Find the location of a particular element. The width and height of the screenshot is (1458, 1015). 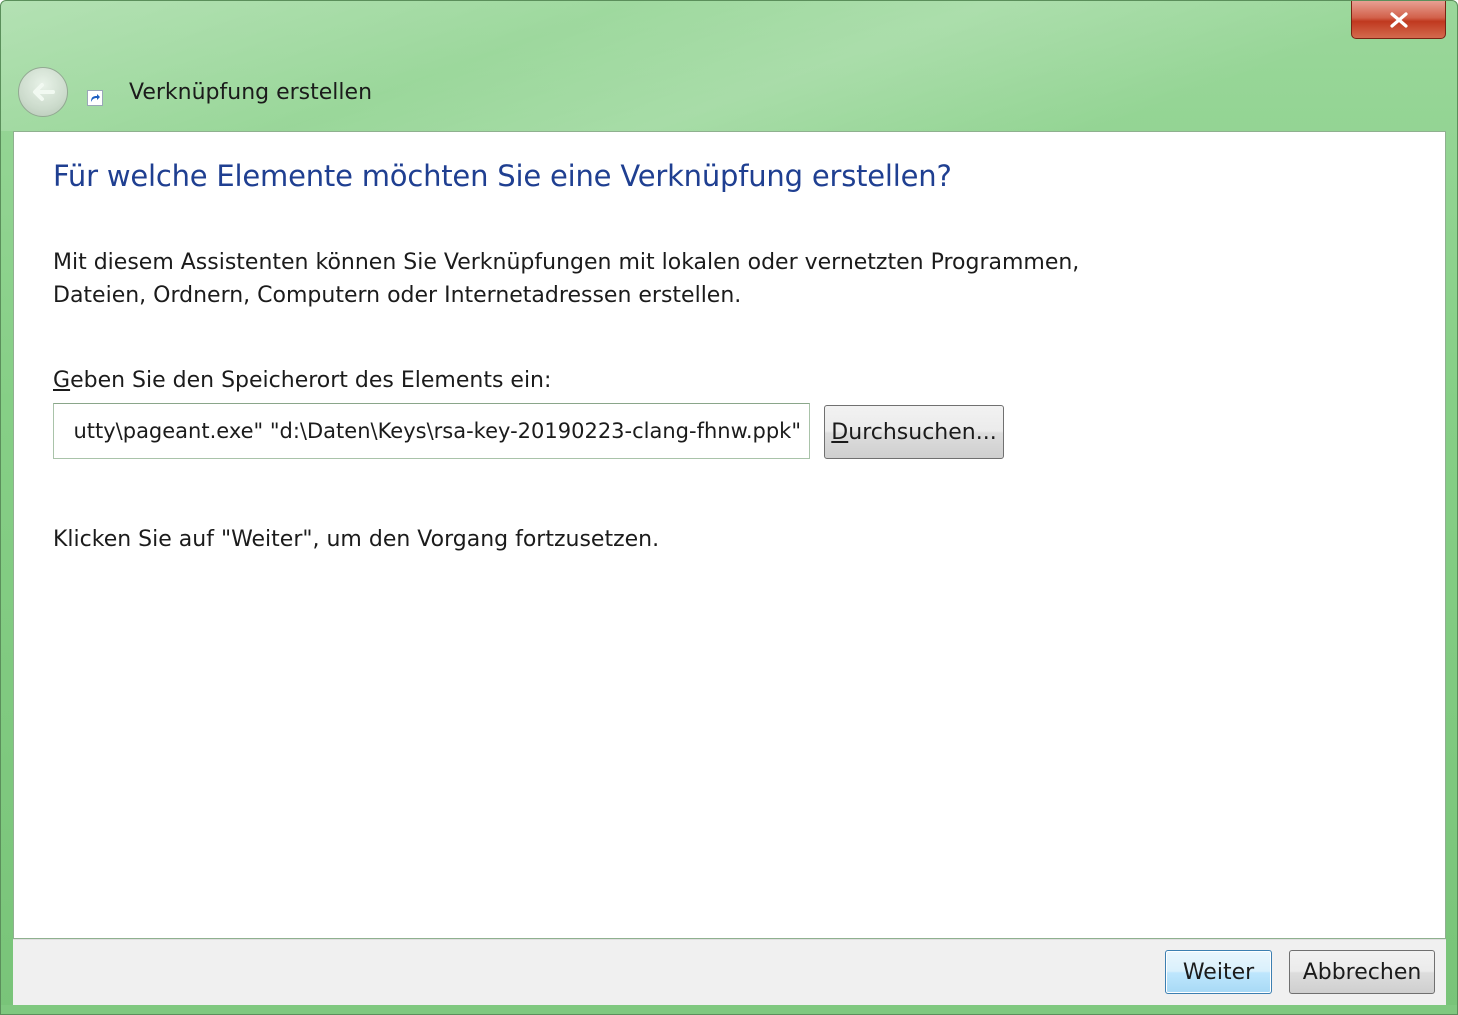

window-bottom-border is located at coordinates (729, 1009).